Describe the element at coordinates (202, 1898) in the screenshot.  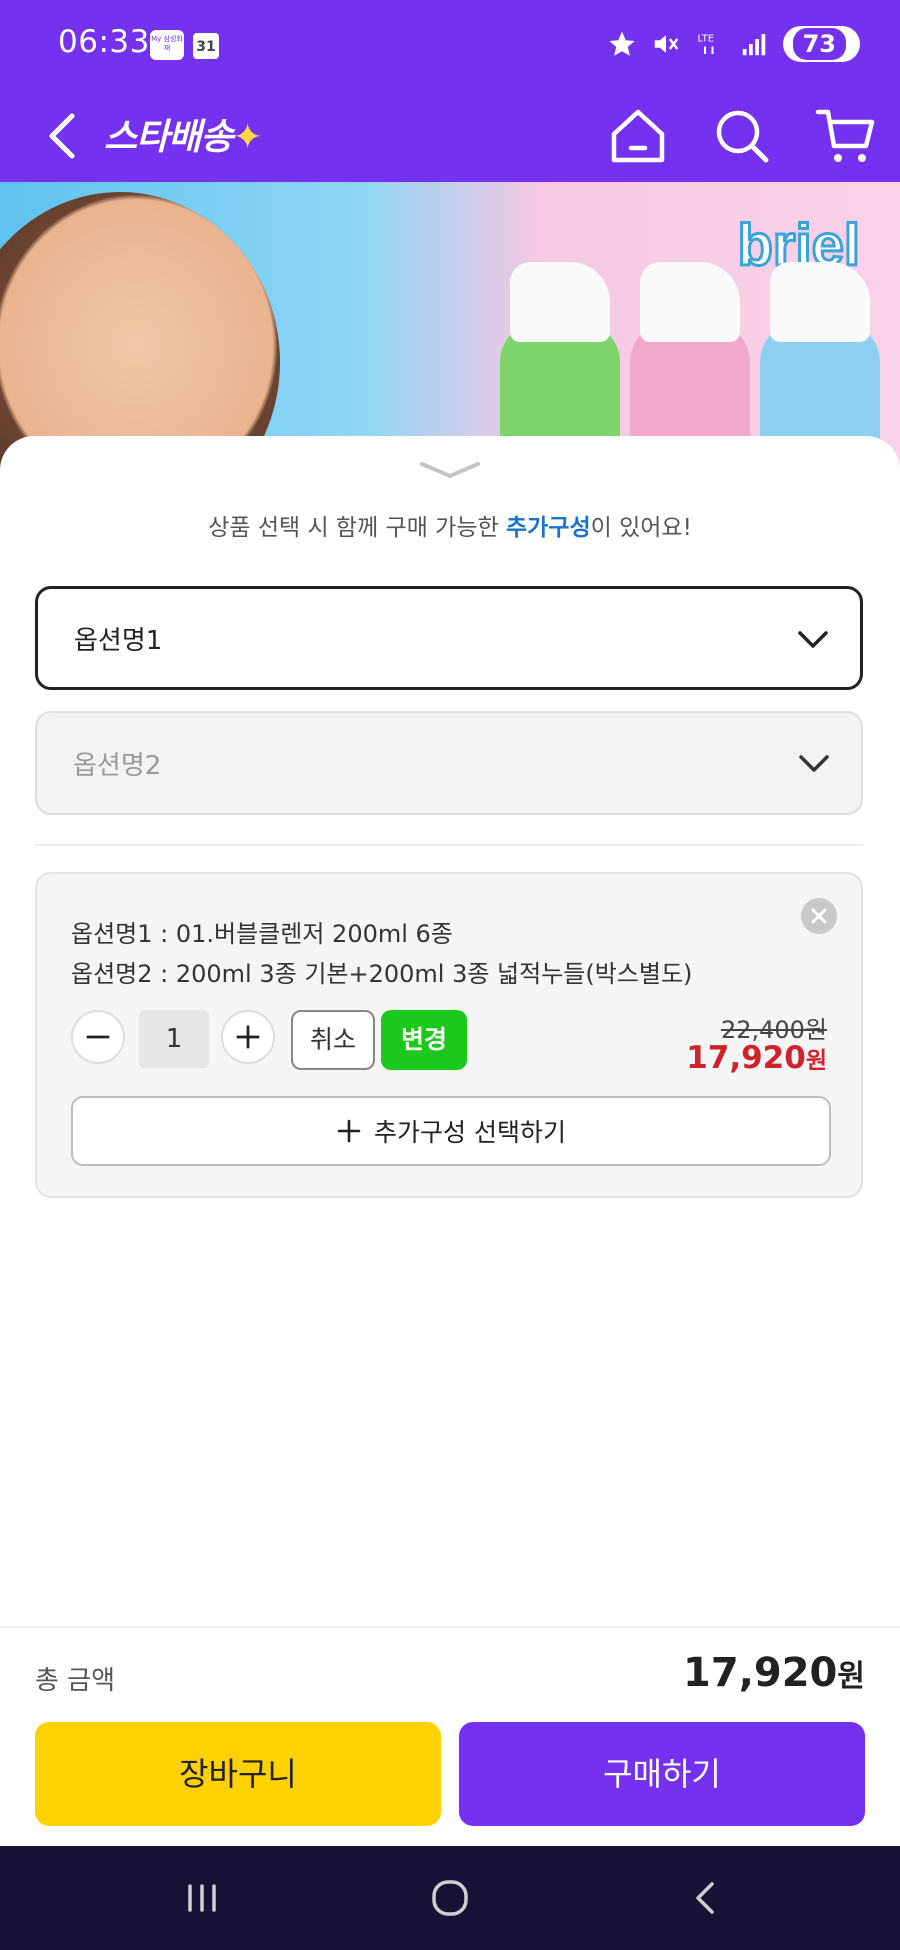
I see `recent-apps-icon` at that location.